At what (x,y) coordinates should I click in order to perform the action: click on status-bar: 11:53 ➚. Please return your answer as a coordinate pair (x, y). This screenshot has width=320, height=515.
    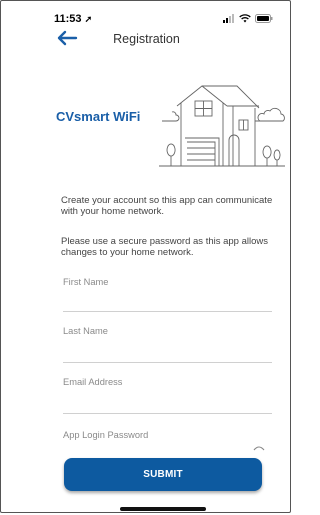
    Looking at the image, I should click on (163, 20).